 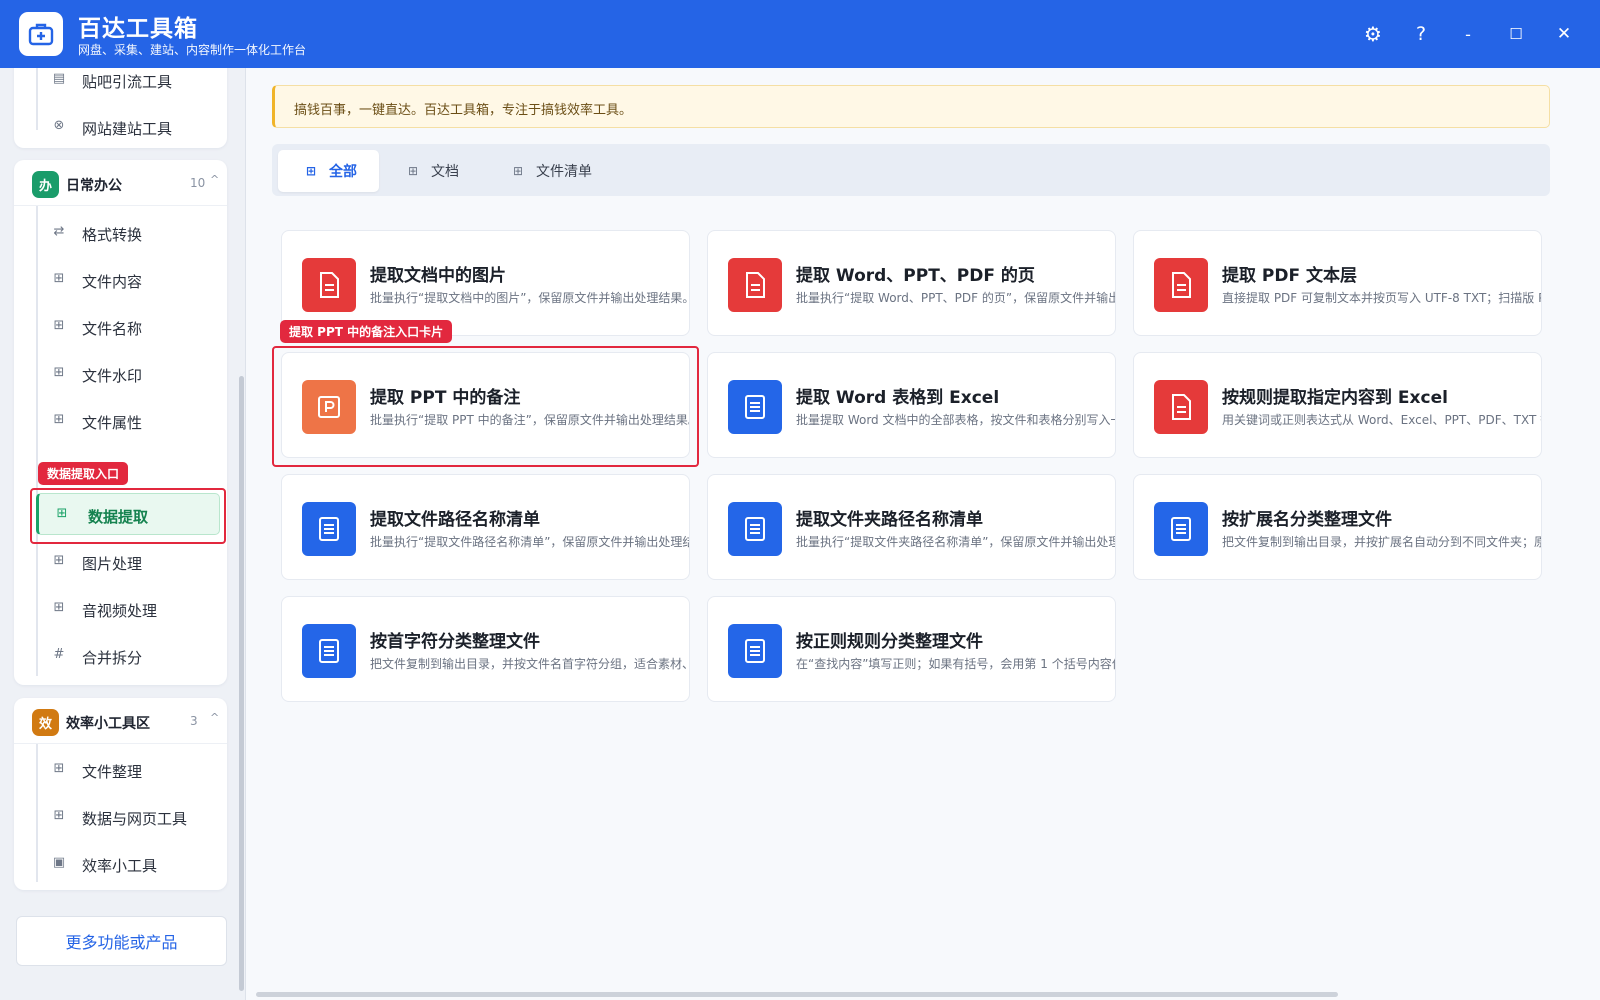 I want to click on sidebar-item-site-builder: ⊗ 网站建站工具, so click(x=120, y=127).